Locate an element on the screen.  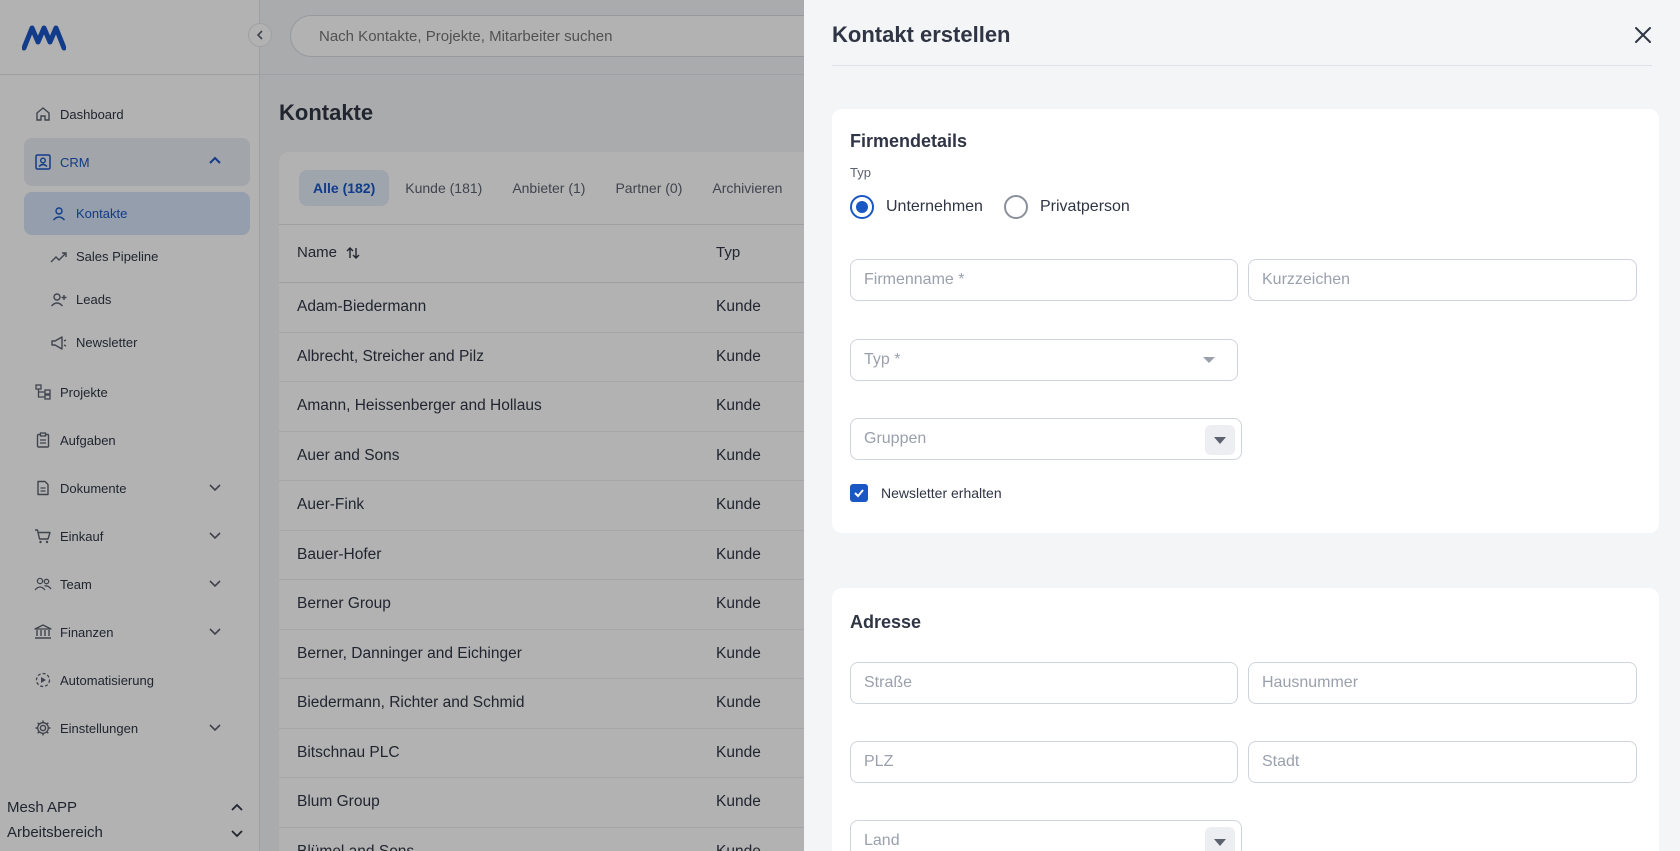
plz-input is located at coordinates (1044, 762).